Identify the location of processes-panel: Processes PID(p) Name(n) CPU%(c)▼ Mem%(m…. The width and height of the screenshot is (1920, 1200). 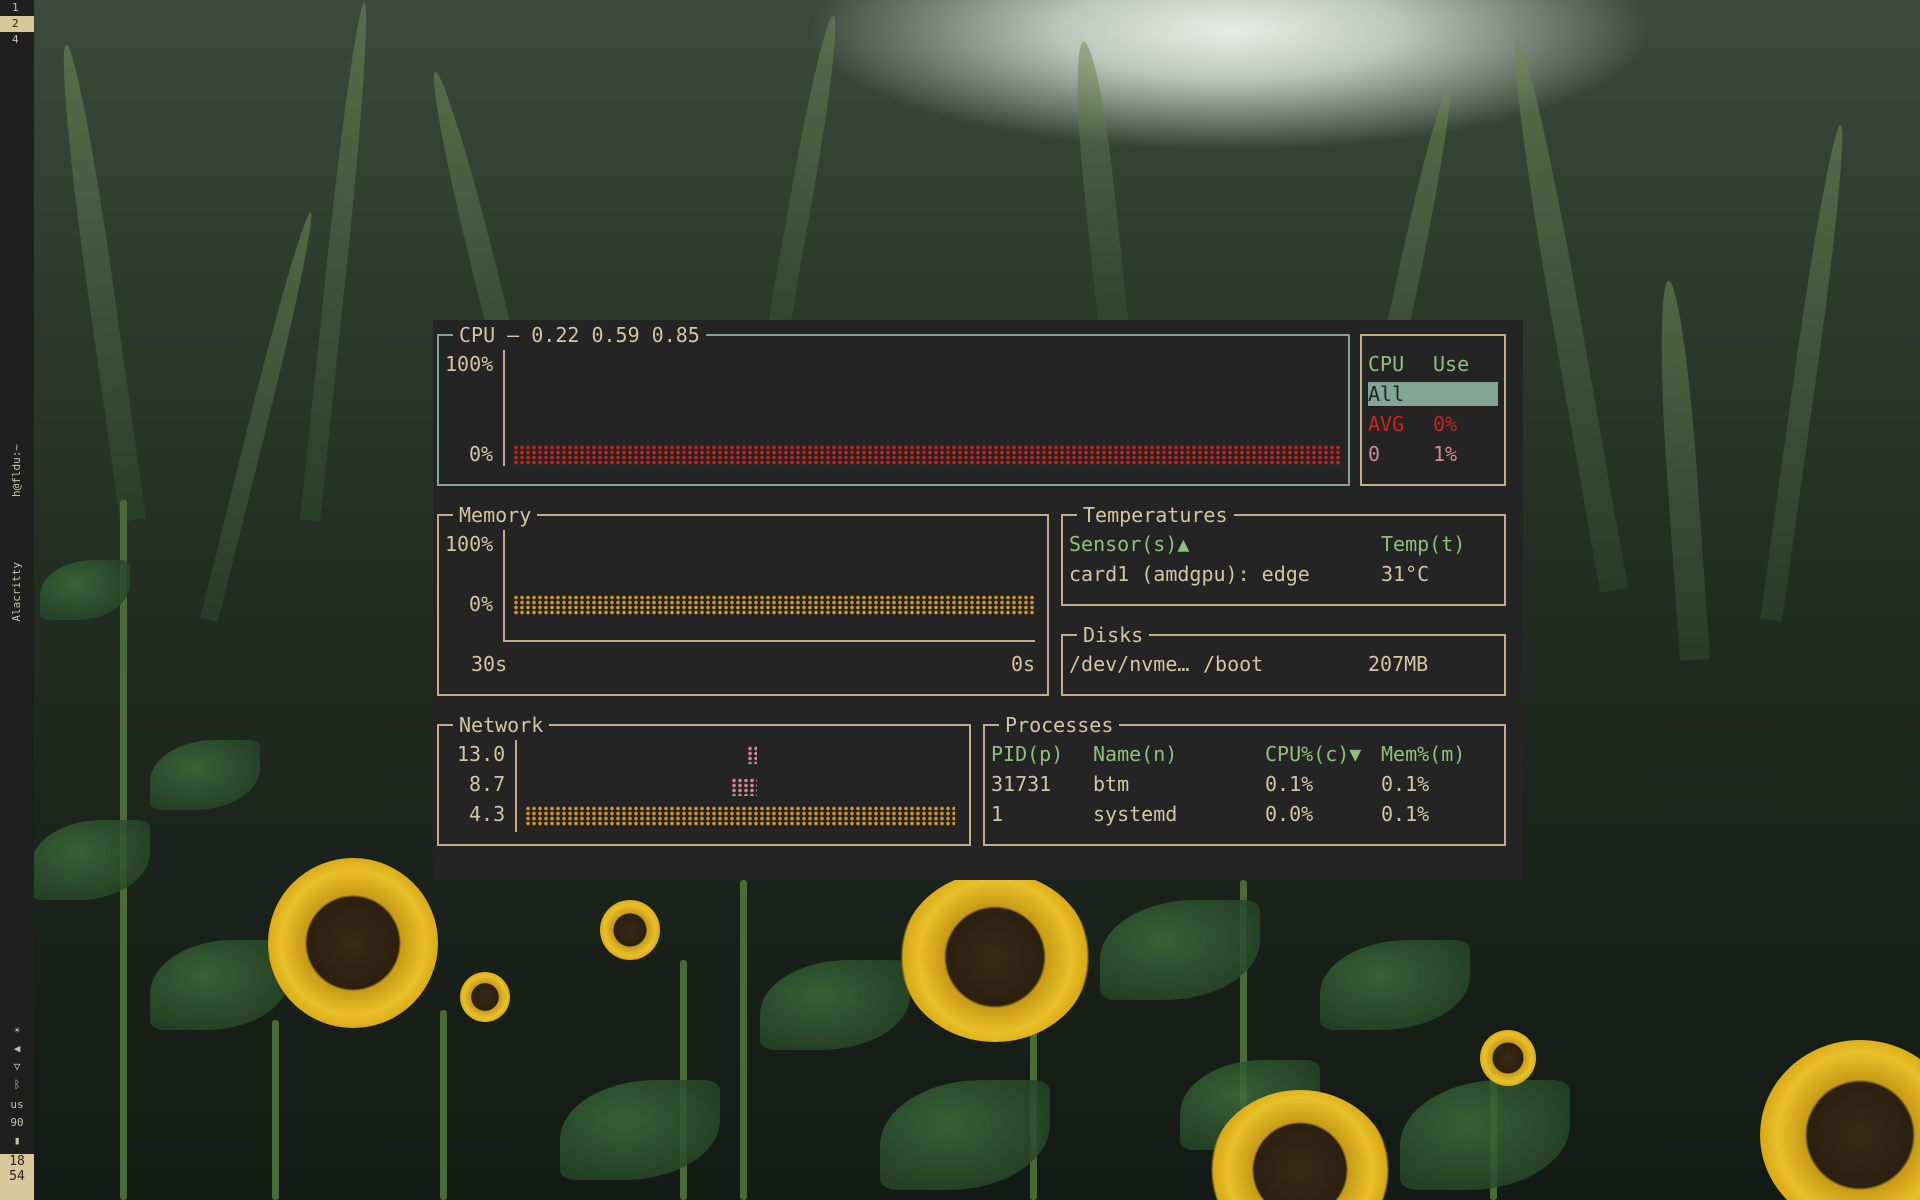
(1244, 779).